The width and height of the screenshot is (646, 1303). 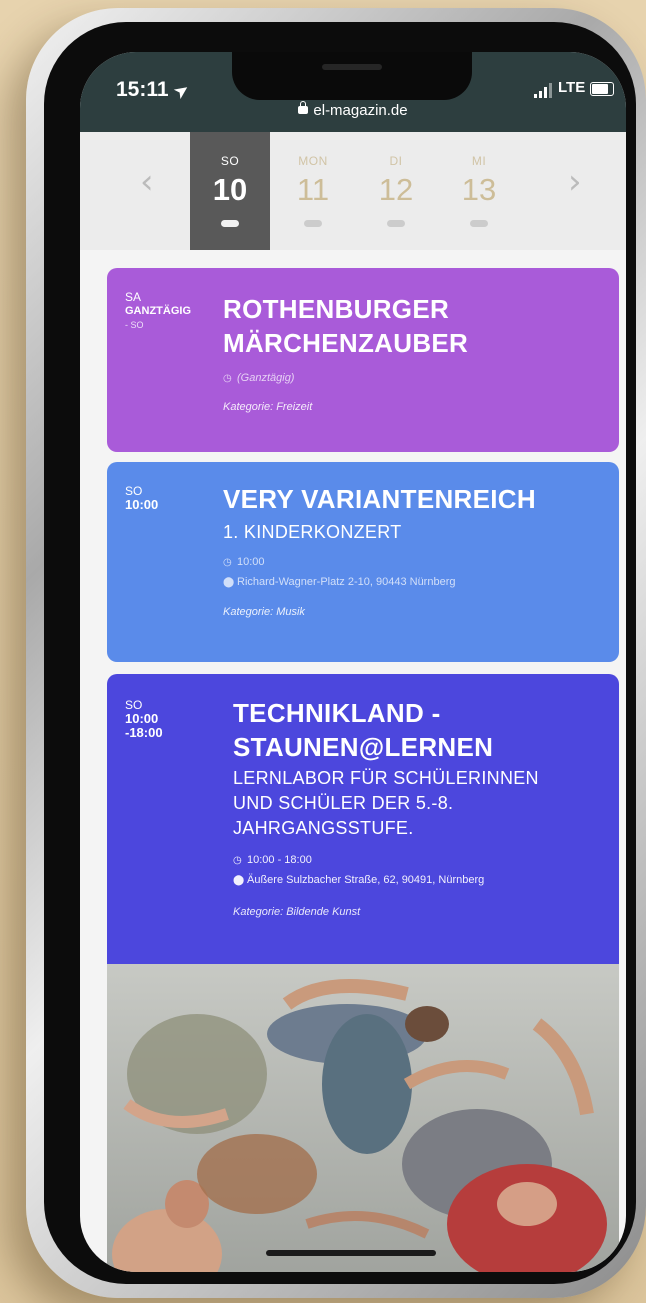 I want to click on event-title: VERY VARIANTENREICH, so click(x=379, y=499).